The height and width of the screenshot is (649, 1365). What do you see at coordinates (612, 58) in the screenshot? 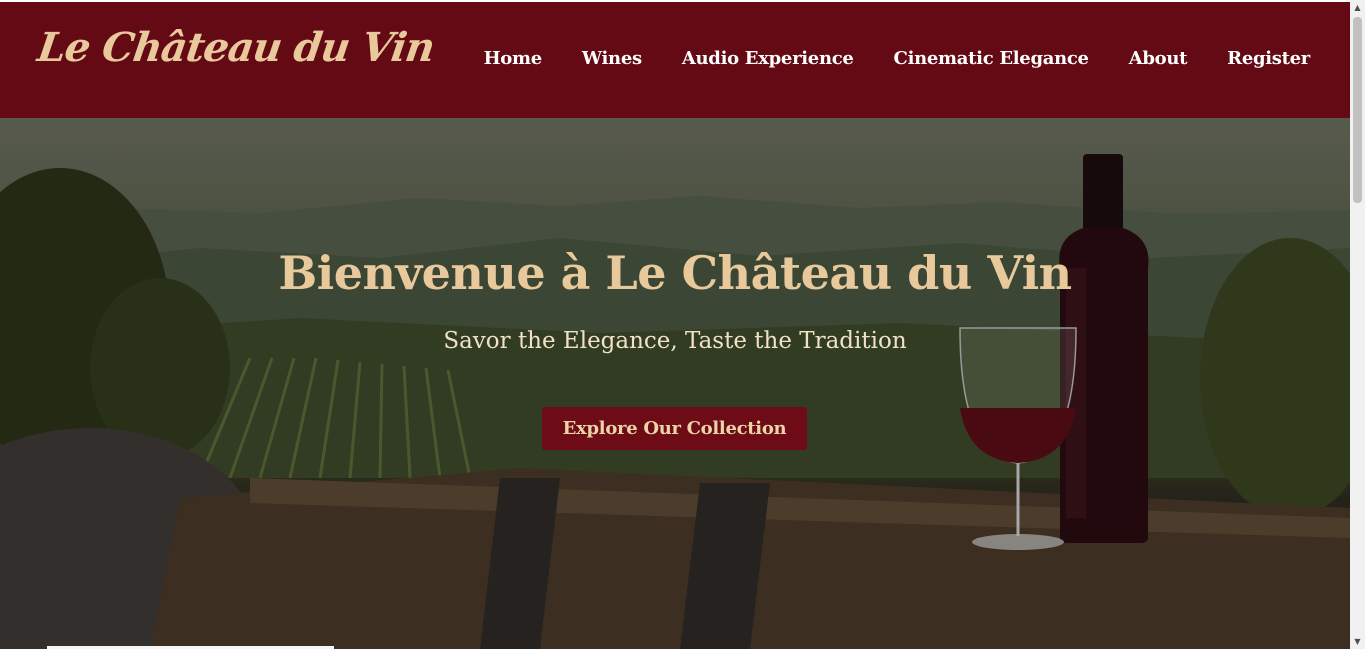
I see `nav-link-wines: Wines` at bounding box center [612, 58].